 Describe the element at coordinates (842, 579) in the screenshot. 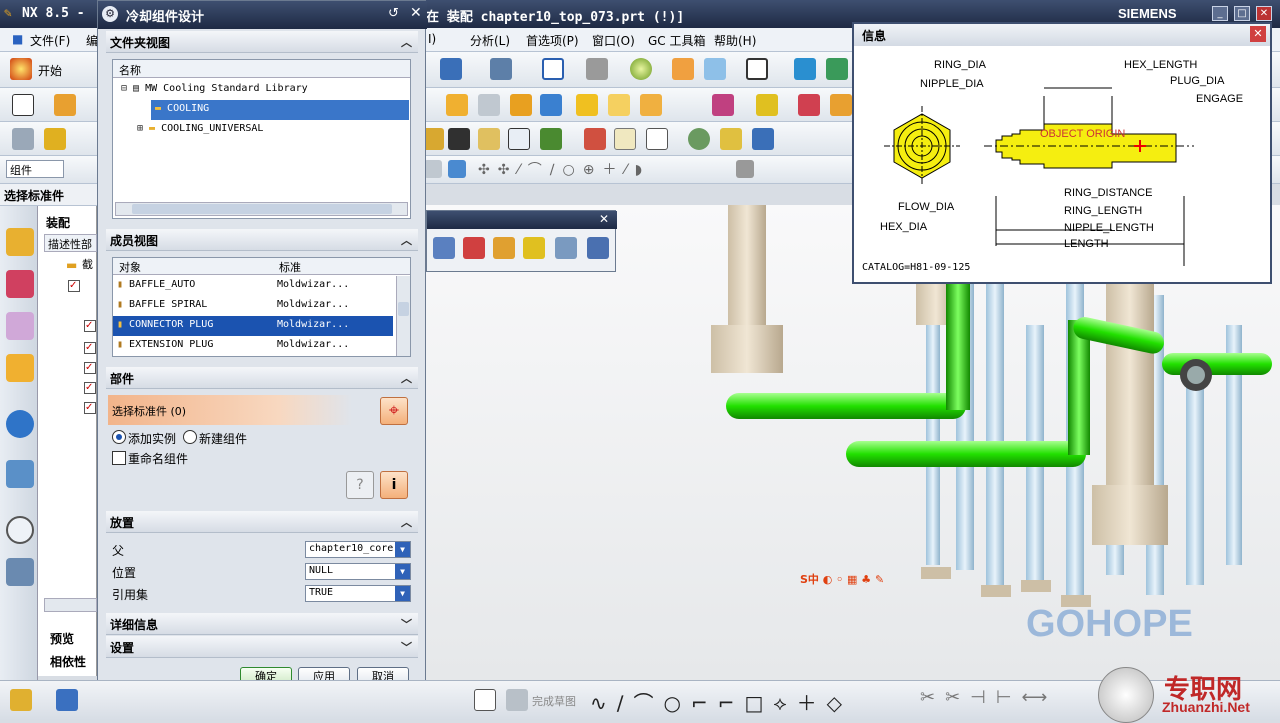

I see `ime-toolbar: S中 ◐ ◦ ▦ ♣ ✎` at that location.